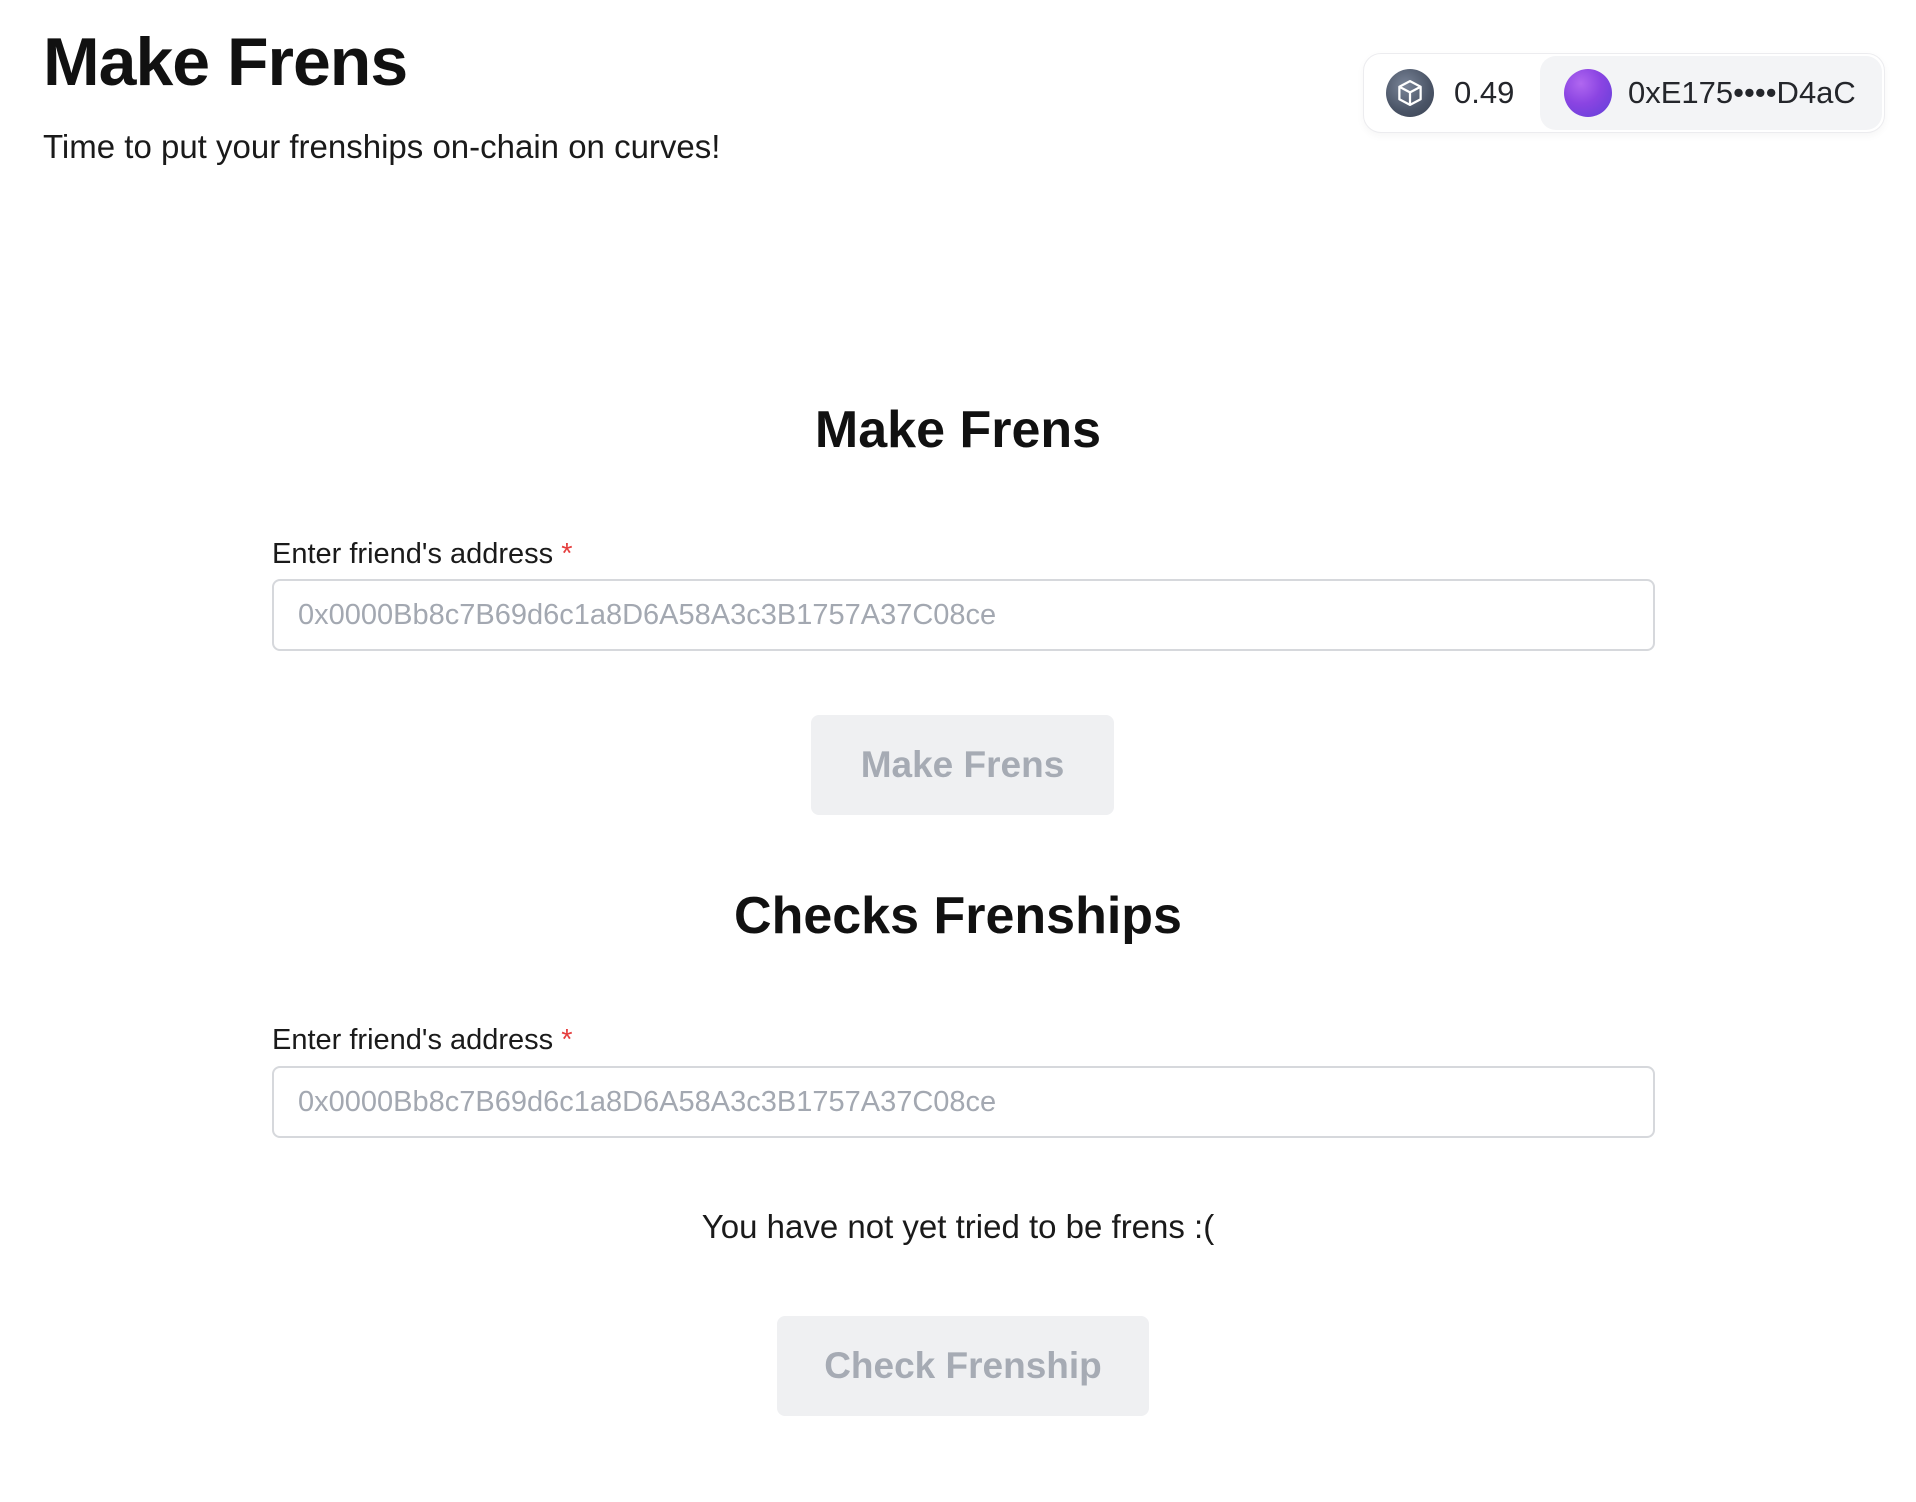 The height and width of the screenshot is (1502, 1916). I want to click on wallet-widget: 0.49 0xE175••••D4aC, so click(1624, 93).